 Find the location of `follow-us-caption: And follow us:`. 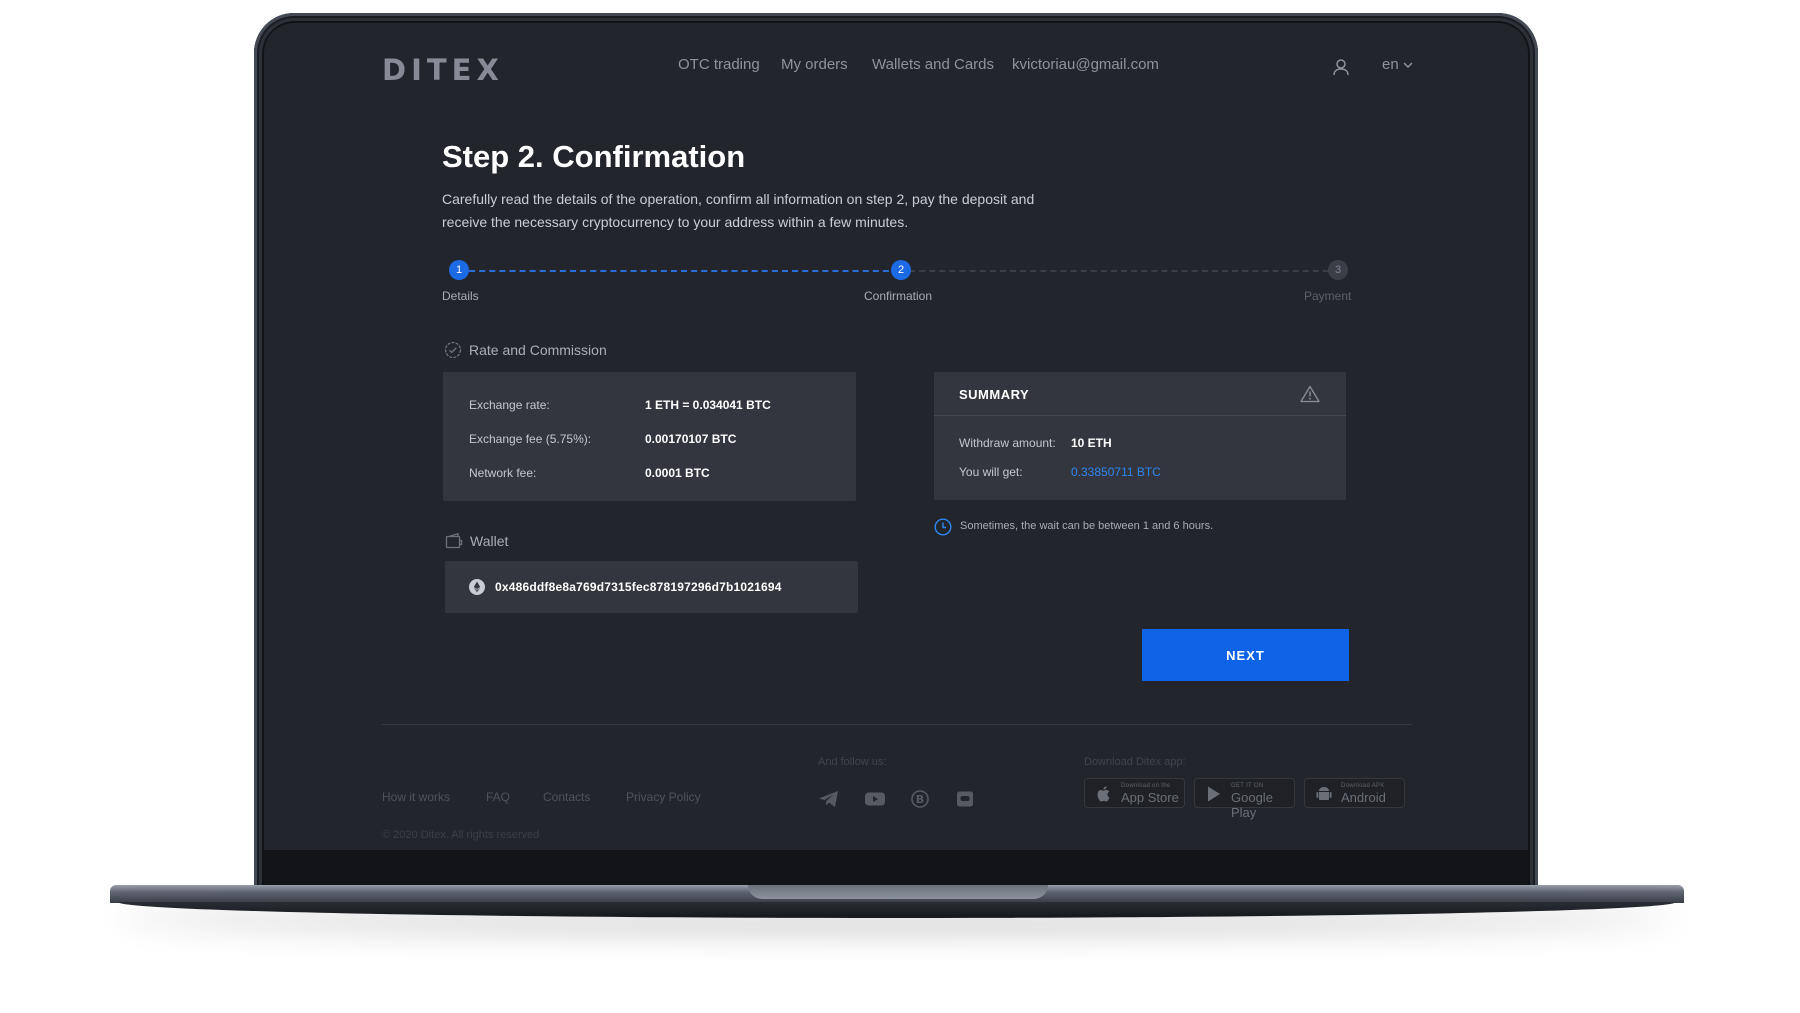

follow-us-caption: And follow us: is located at coordinates (852, 762).